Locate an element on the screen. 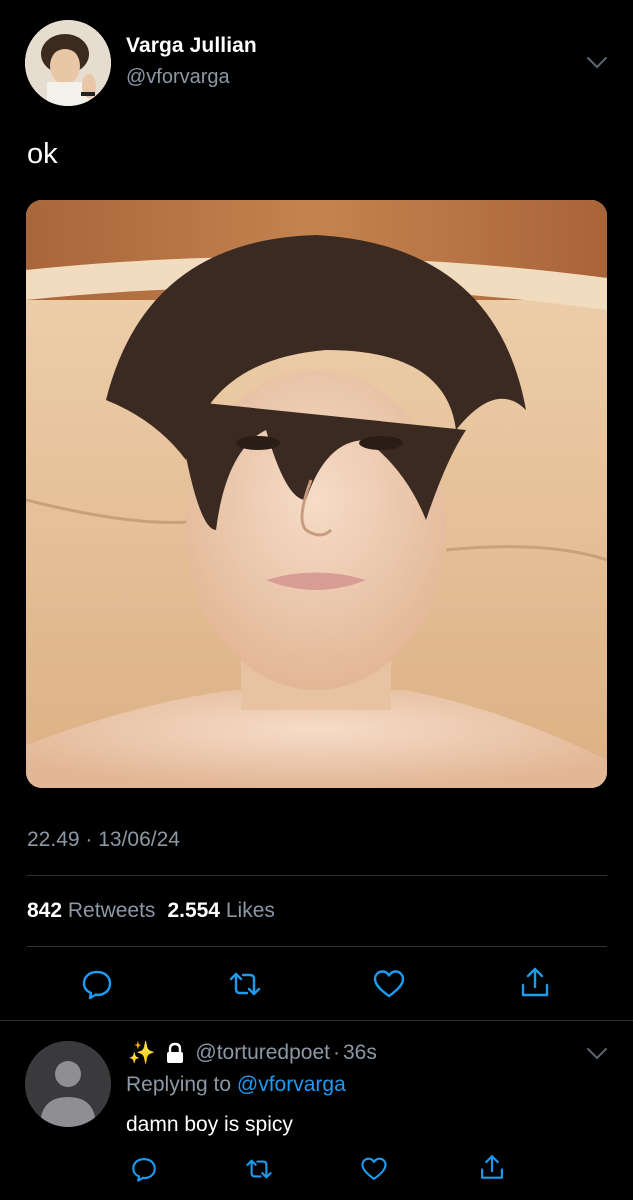 This screenshot has width=633, height=1200. replying-to-link: @vforvarga is located at coordinates (291, 1084).